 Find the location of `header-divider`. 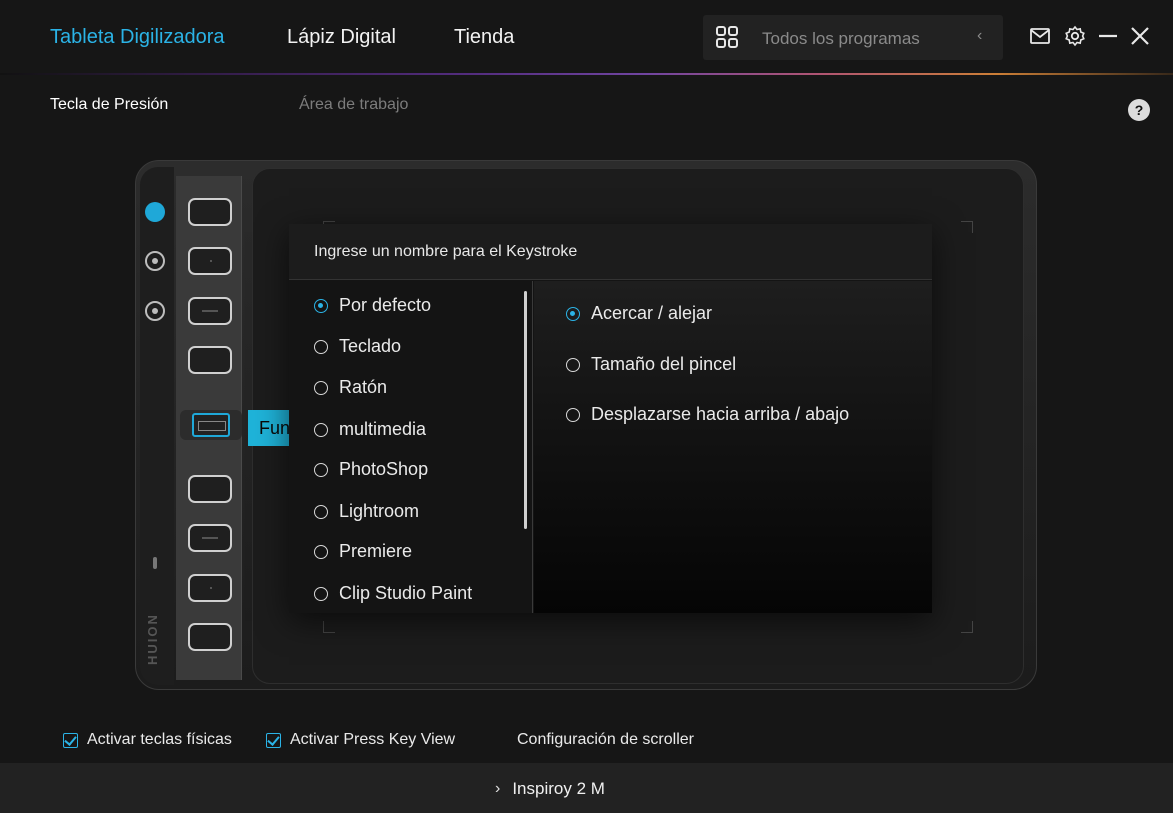

header-divider is located at coordinates (586, 74).